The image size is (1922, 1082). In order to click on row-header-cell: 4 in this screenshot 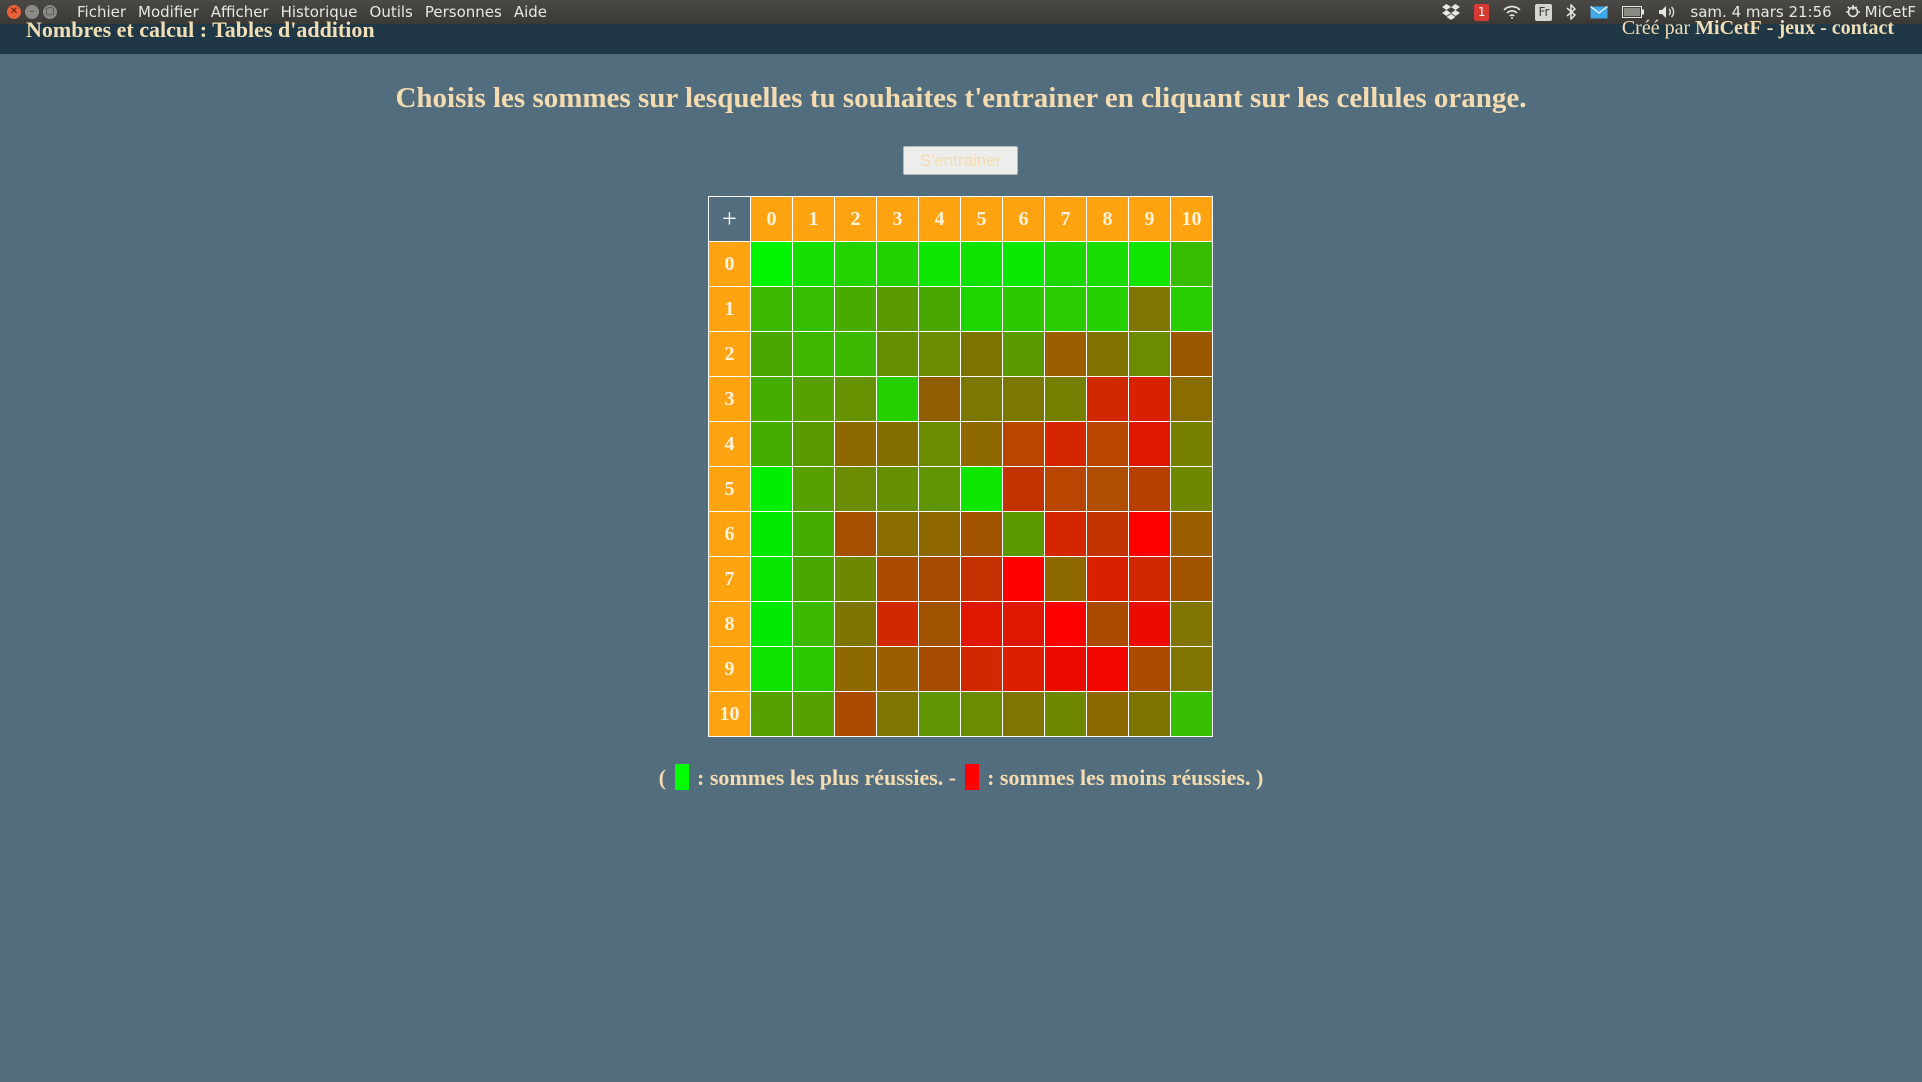, I will do `click(729, 444)`.